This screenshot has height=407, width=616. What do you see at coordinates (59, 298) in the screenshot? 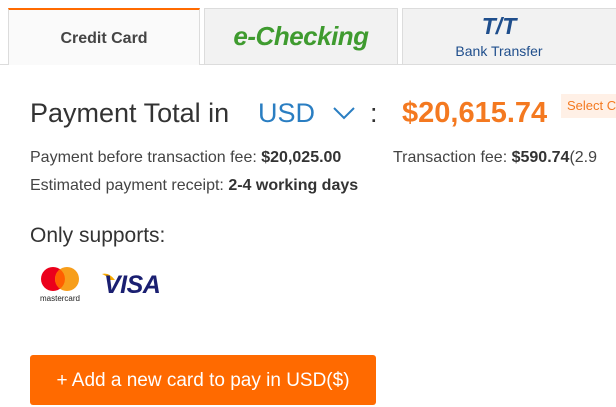
I see `mastercard-label: mastercard` at bounding box center [59, 298].